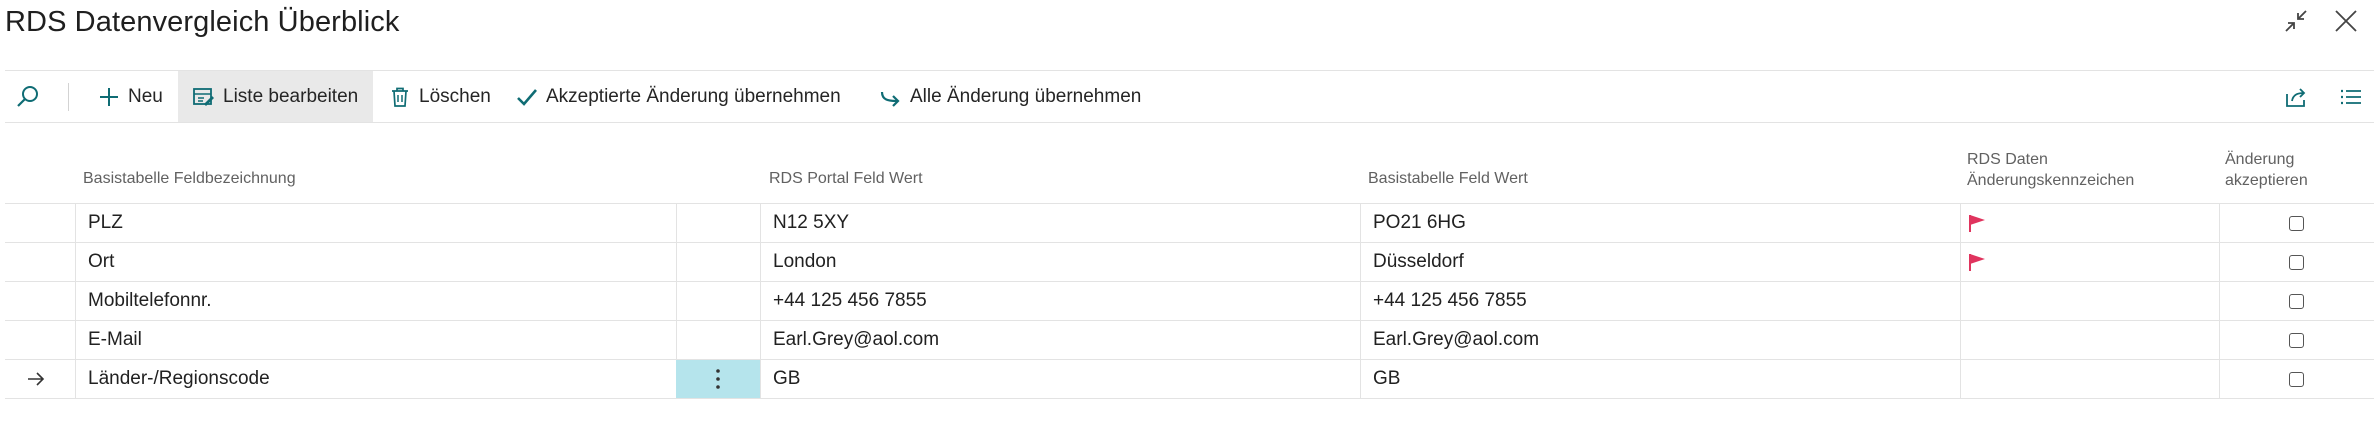 The width and height of the screenshot is (2378, 437). I want to click on delete-label: Löschen, so click(455, 96).